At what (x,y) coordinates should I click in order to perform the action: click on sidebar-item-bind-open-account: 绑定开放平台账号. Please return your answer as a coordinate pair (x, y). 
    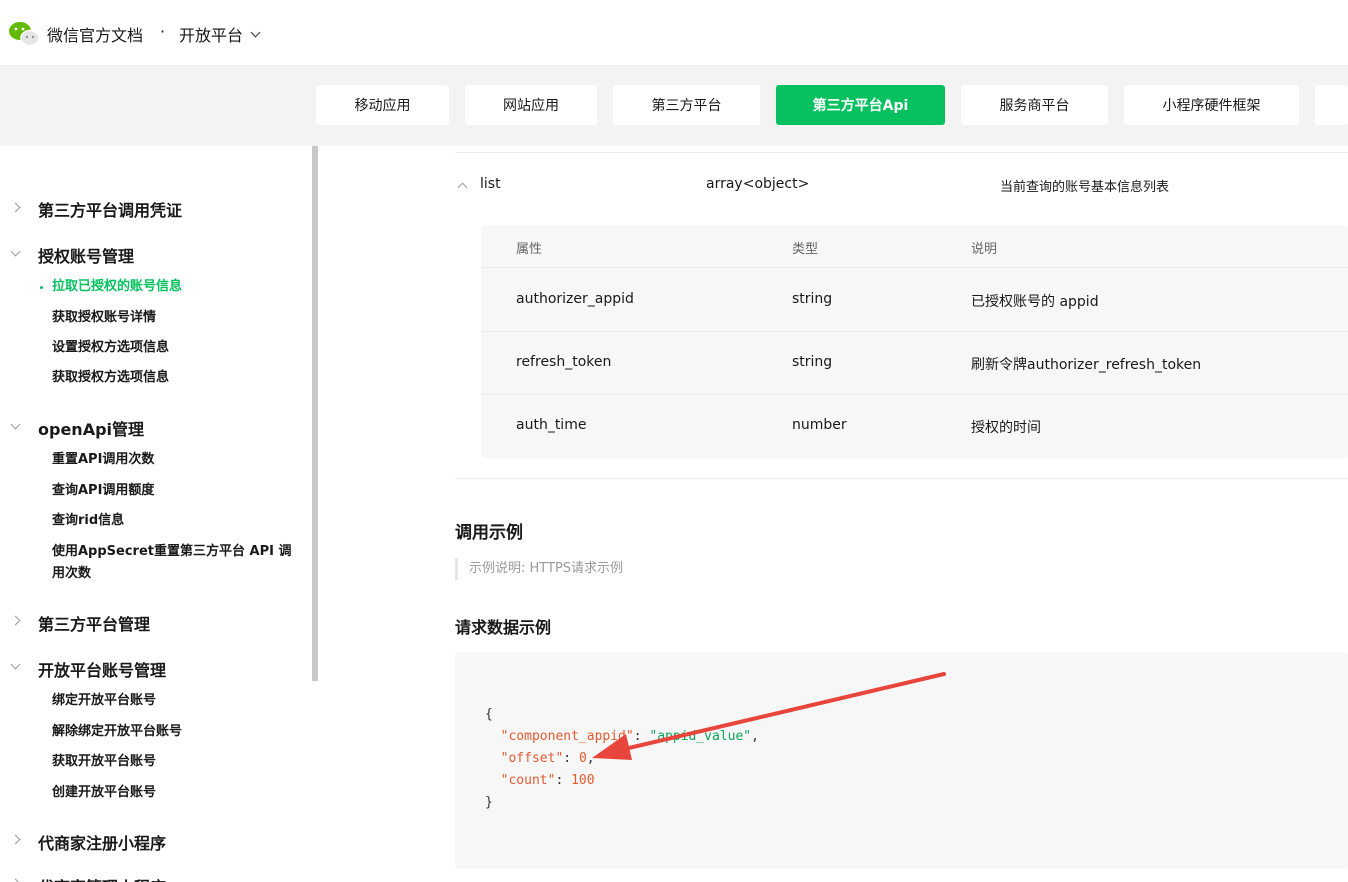
    Looking at the image, I should click on (172, 701).